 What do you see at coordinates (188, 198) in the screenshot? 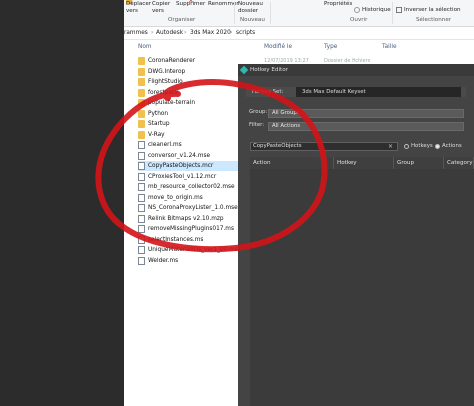
I see `list-item: move_to_origin.ms` at bounding box center [188, 198].